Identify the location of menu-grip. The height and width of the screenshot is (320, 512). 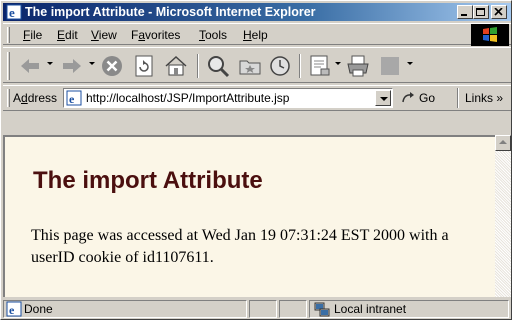
(8, 35).